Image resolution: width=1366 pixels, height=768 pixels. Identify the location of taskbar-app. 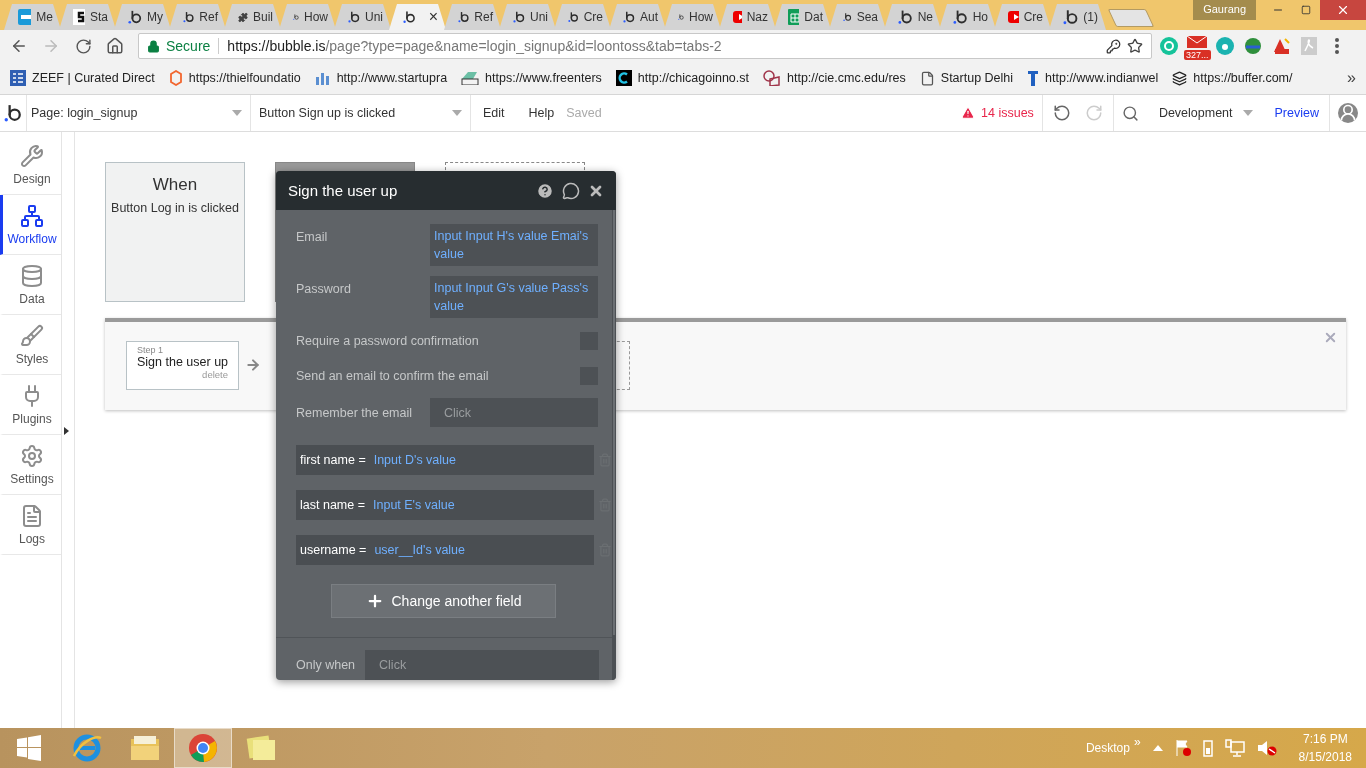
(203, 748).